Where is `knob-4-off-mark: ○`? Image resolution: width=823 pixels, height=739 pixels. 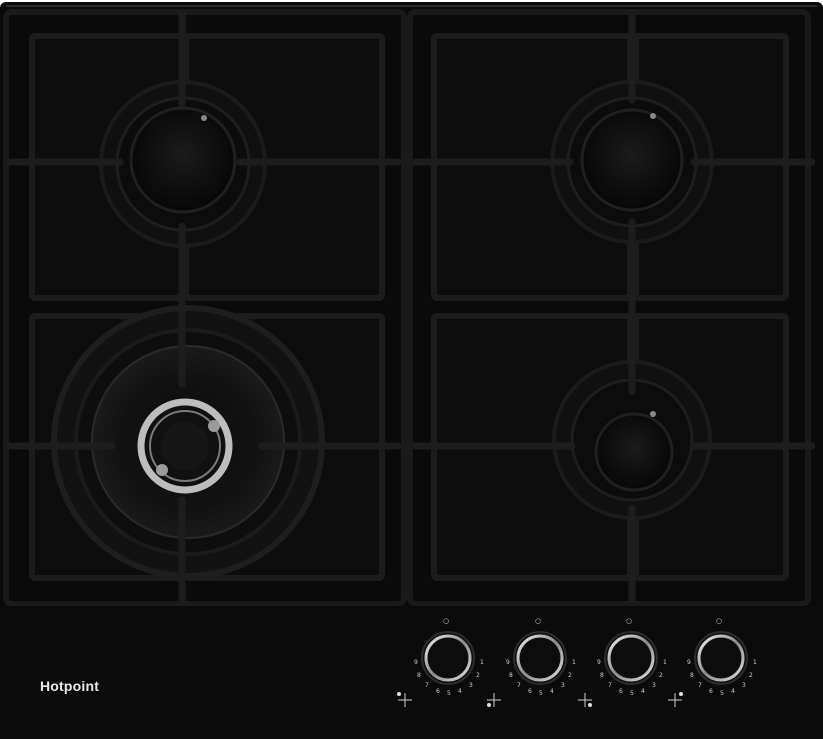 knob-4-off-mark: ○ is located at coordinates (719, 621).